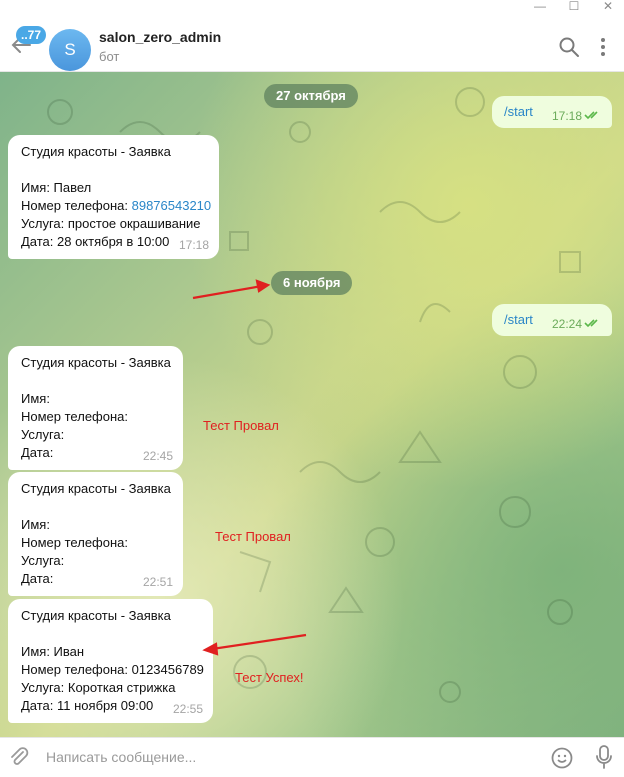  What do you see at coordinates (281, 757) in the screenshot?
I see `message-input` at bounding box center [281, 757].